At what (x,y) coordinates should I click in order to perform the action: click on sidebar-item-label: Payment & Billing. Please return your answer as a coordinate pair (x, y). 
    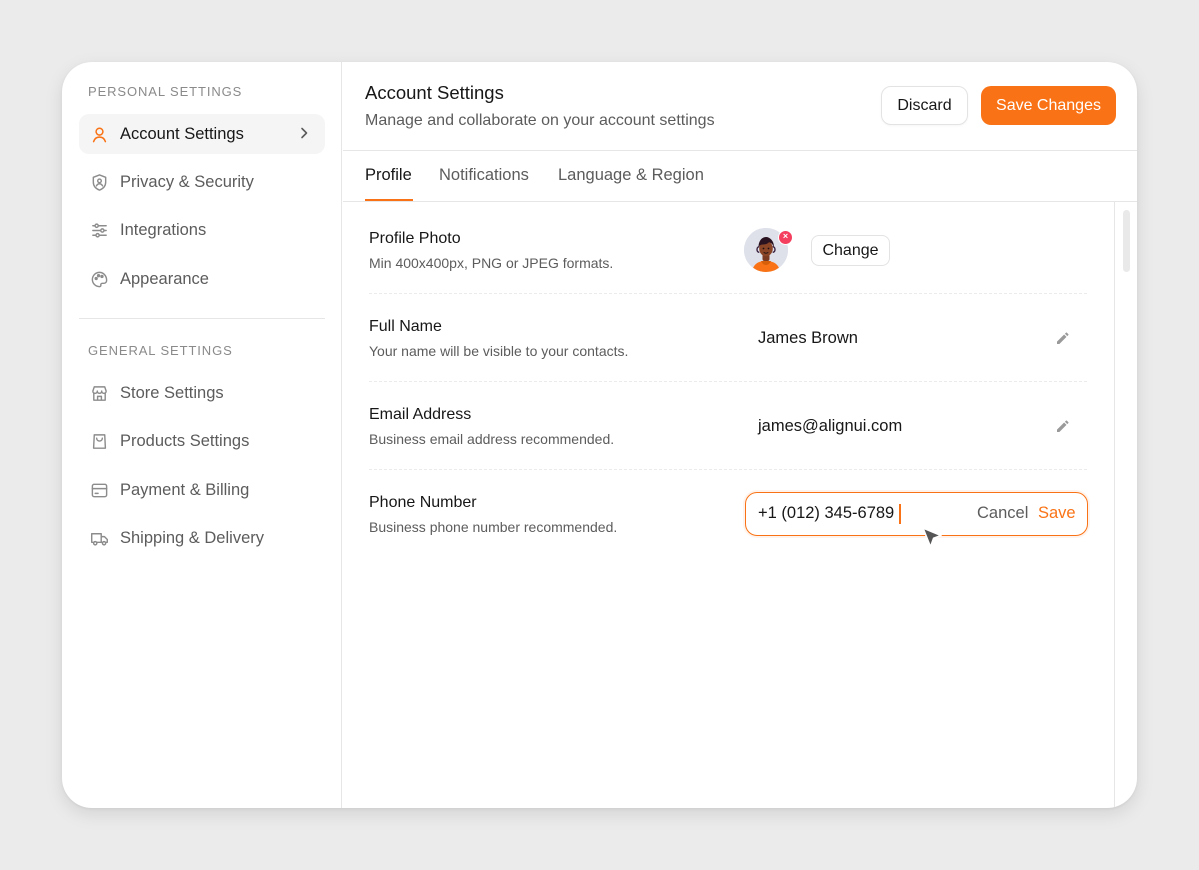
    Looking at the image, I should click on (185, 489).